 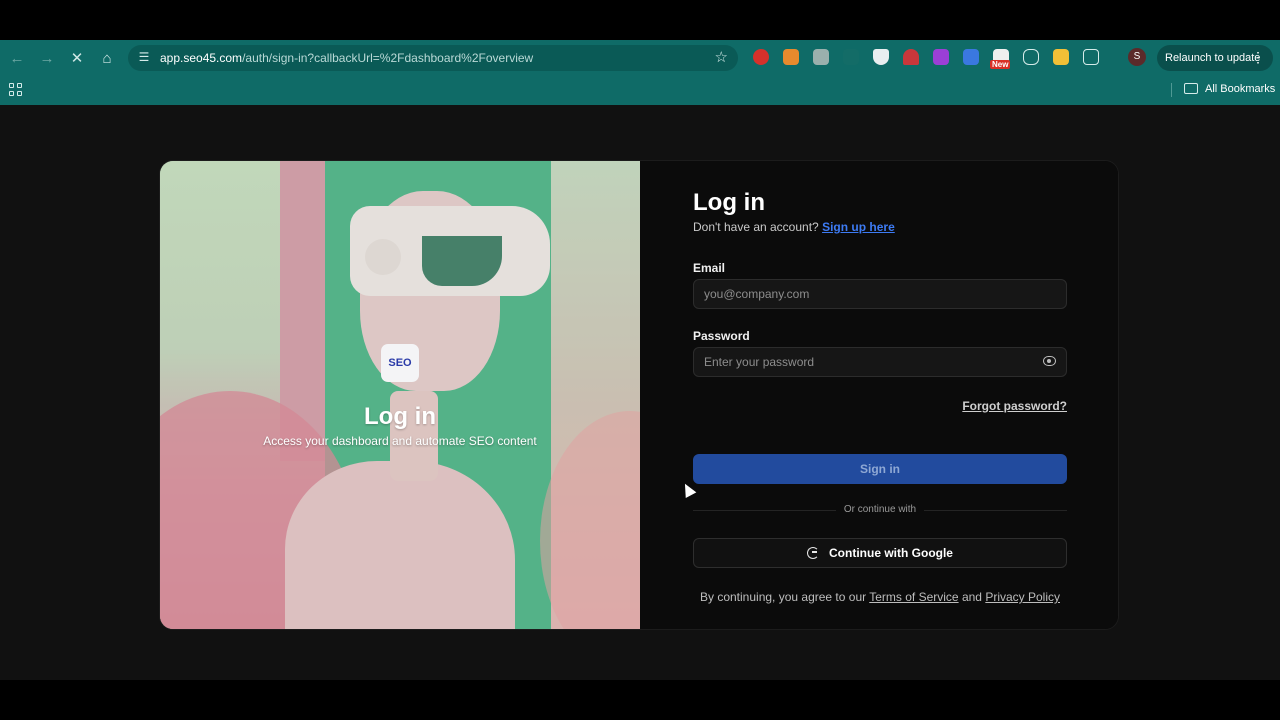 What do you see at coordinates (144, 57) in the screenshot?
I see `site-info-icon: ☰` at bounding box center [144, 57].